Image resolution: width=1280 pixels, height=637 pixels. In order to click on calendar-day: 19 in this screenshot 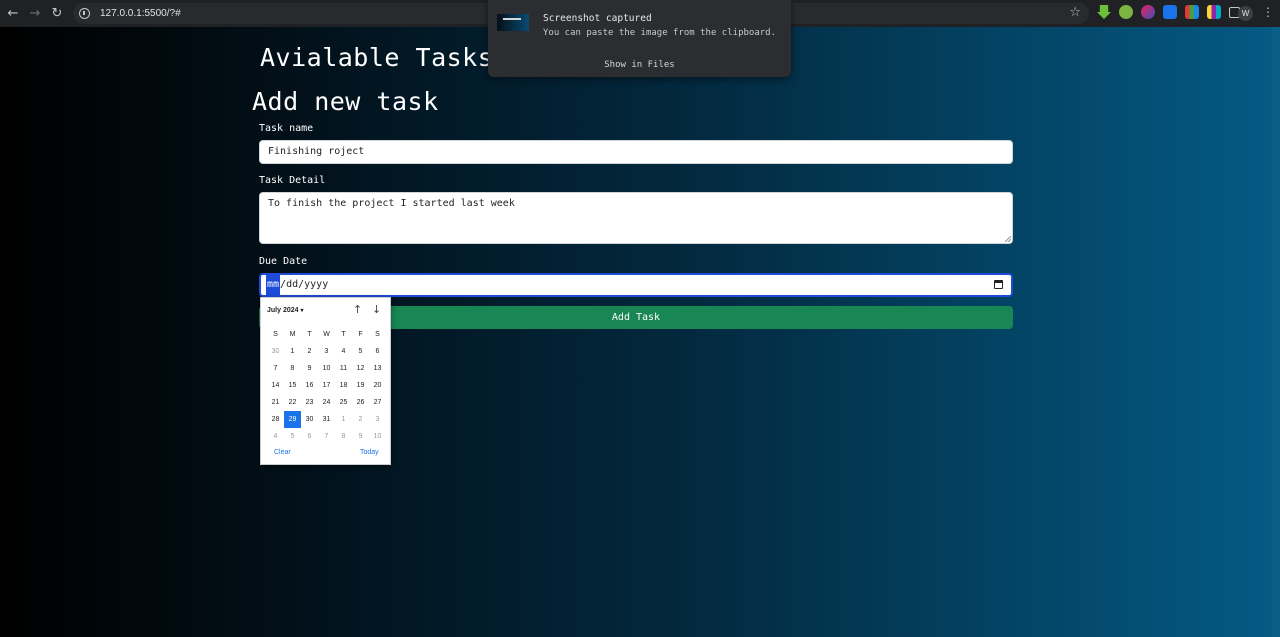, I will do `click(360, 385)`.